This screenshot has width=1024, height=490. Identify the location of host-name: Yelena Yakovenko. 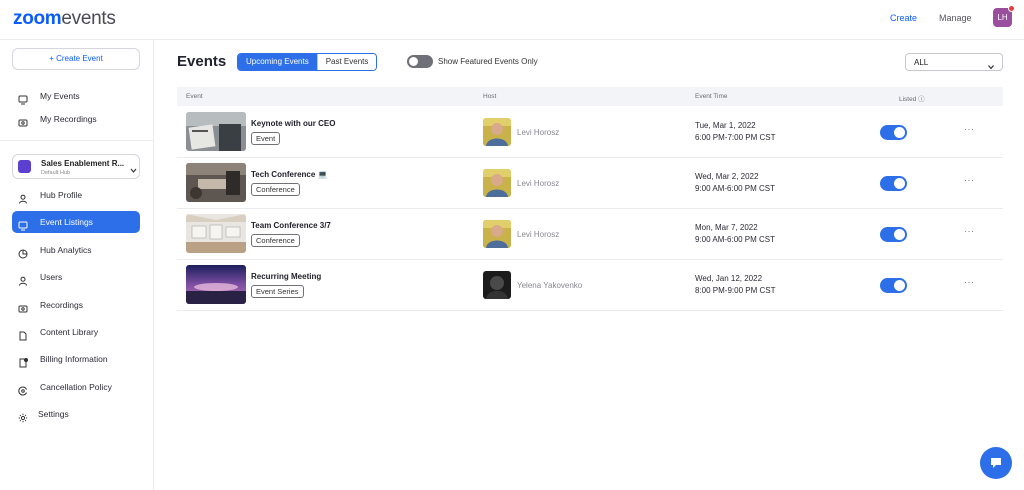
(550, 285).